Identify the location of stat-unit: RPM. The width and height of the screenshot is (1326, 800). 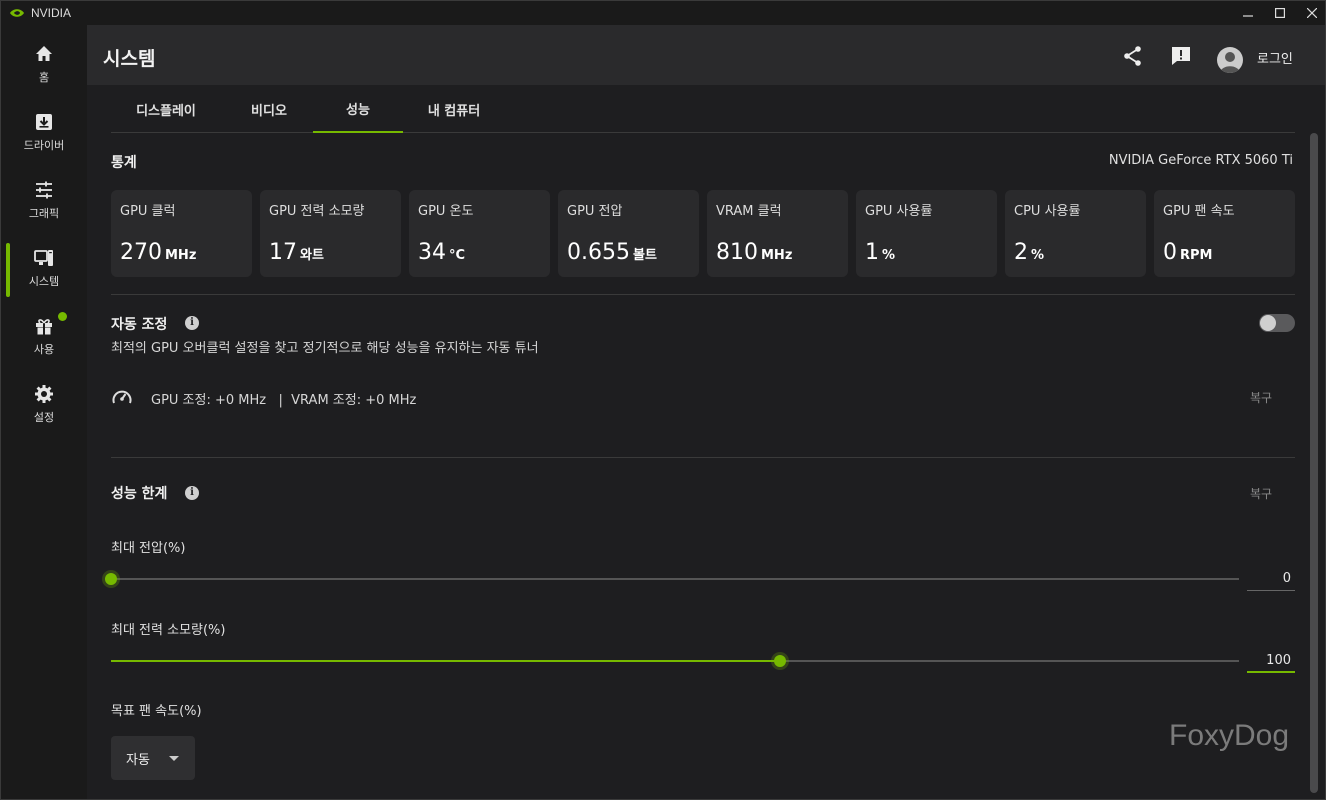
(1196, 255).